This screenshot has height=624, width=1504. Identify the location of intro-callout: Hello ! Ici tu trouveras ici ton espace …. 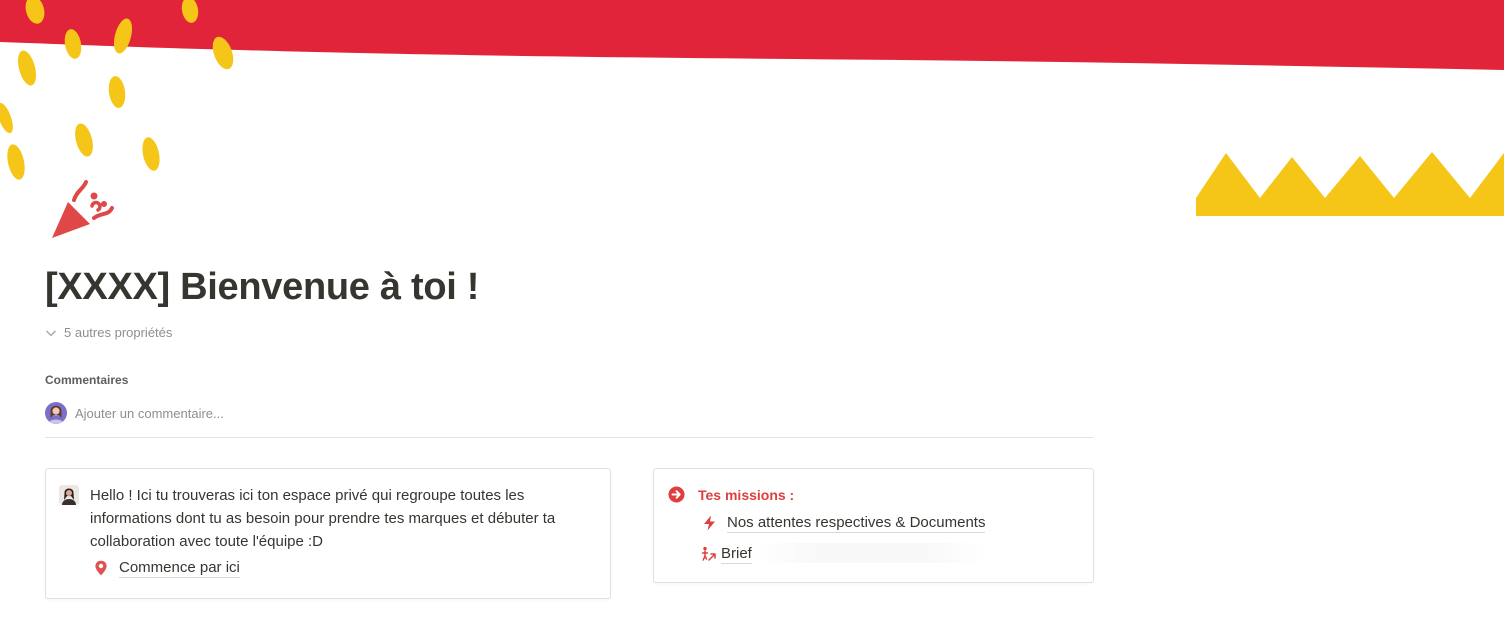
(328, 533).